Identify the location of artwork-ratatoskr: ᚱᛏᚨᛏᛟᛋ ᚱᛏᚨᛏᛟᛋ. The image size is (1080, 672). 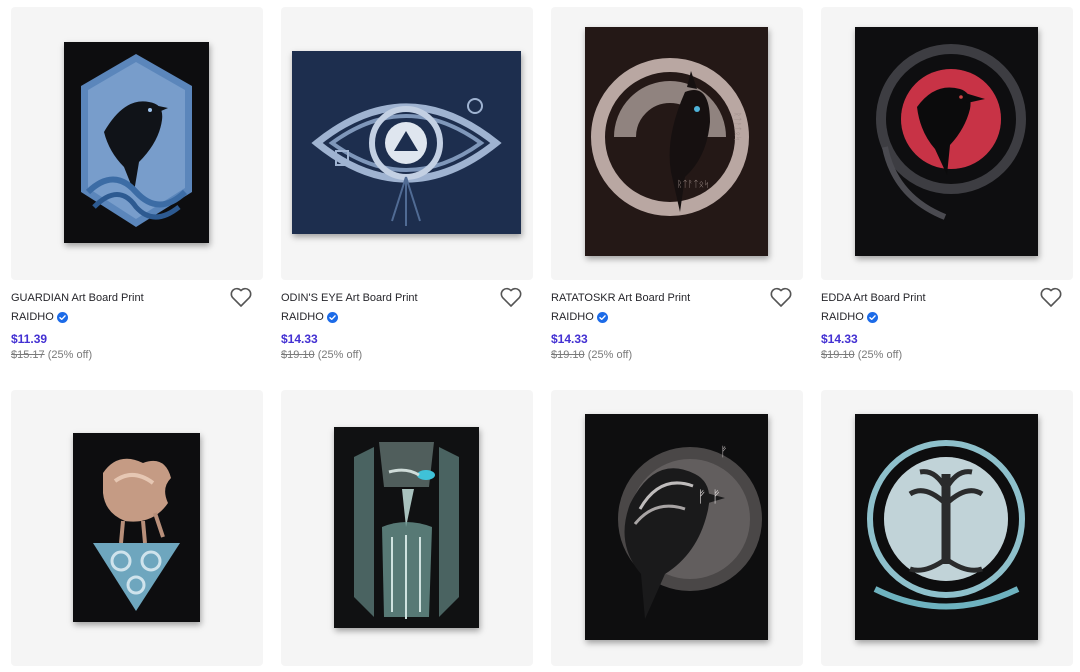
(676, 141).